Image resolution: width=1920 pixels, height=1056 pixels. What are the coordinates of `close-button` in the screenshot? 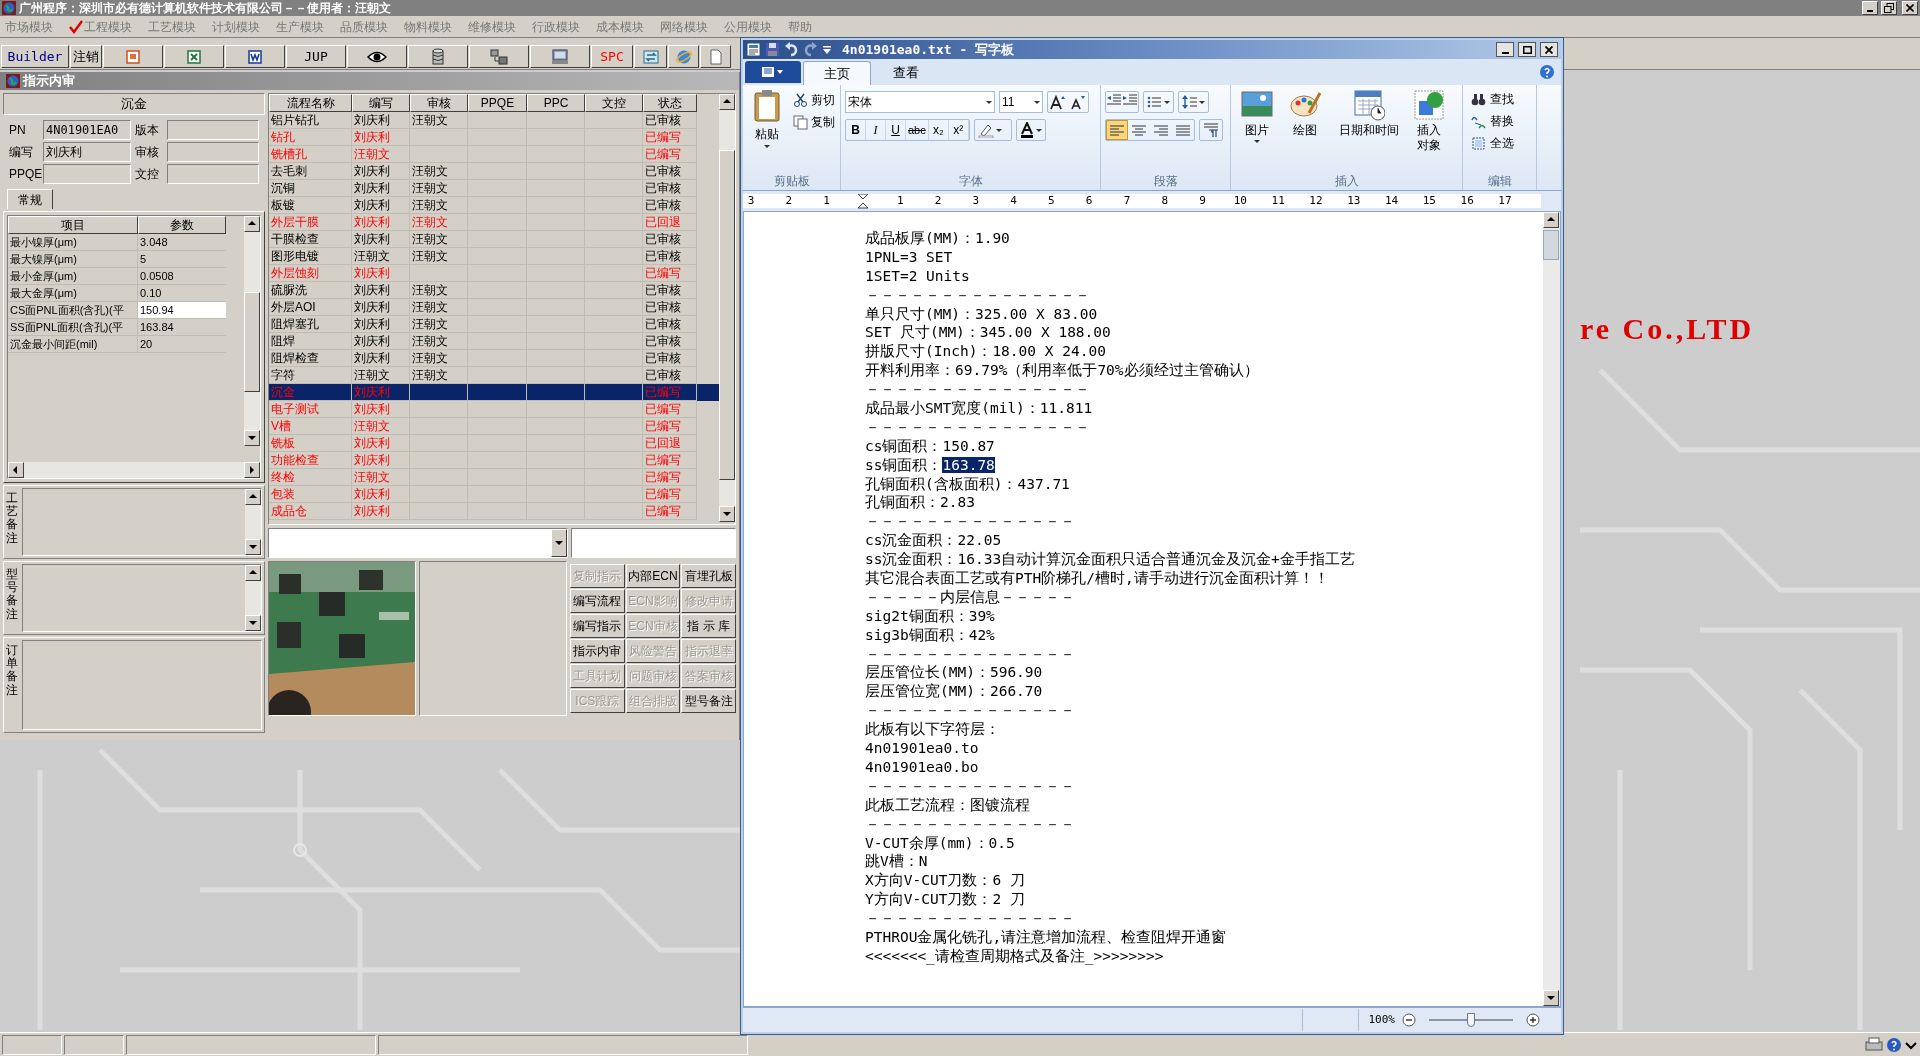 It's located at (1549, 49).